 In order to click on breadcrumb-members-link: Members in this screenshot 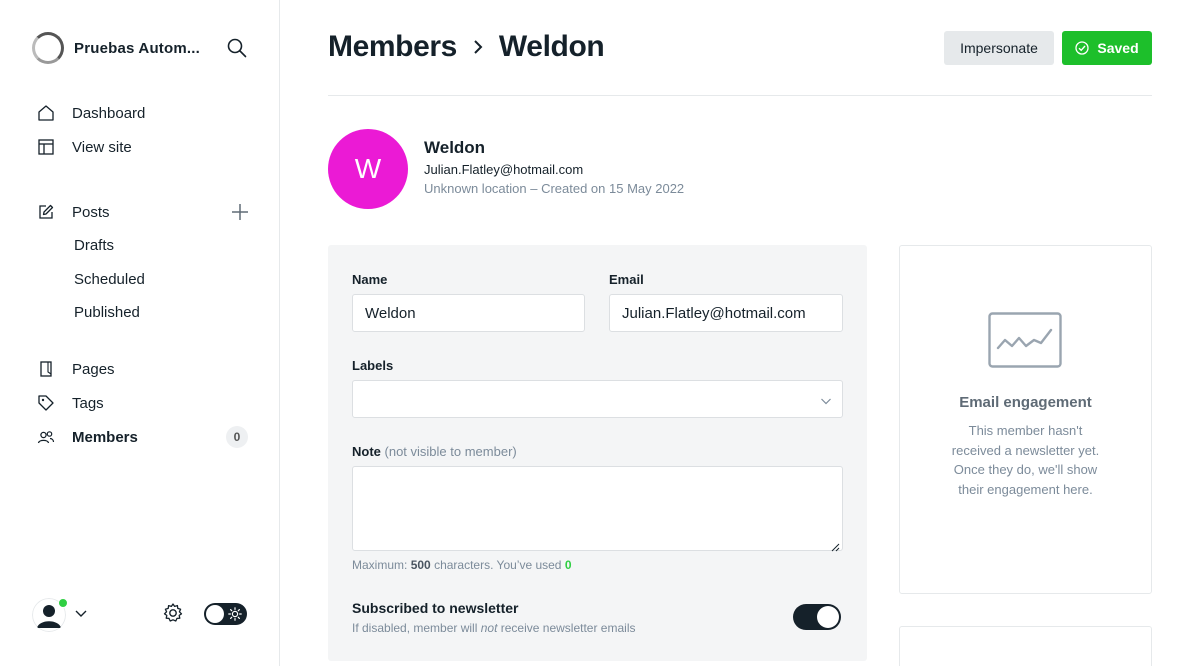, I will do `click(392, 47)`.